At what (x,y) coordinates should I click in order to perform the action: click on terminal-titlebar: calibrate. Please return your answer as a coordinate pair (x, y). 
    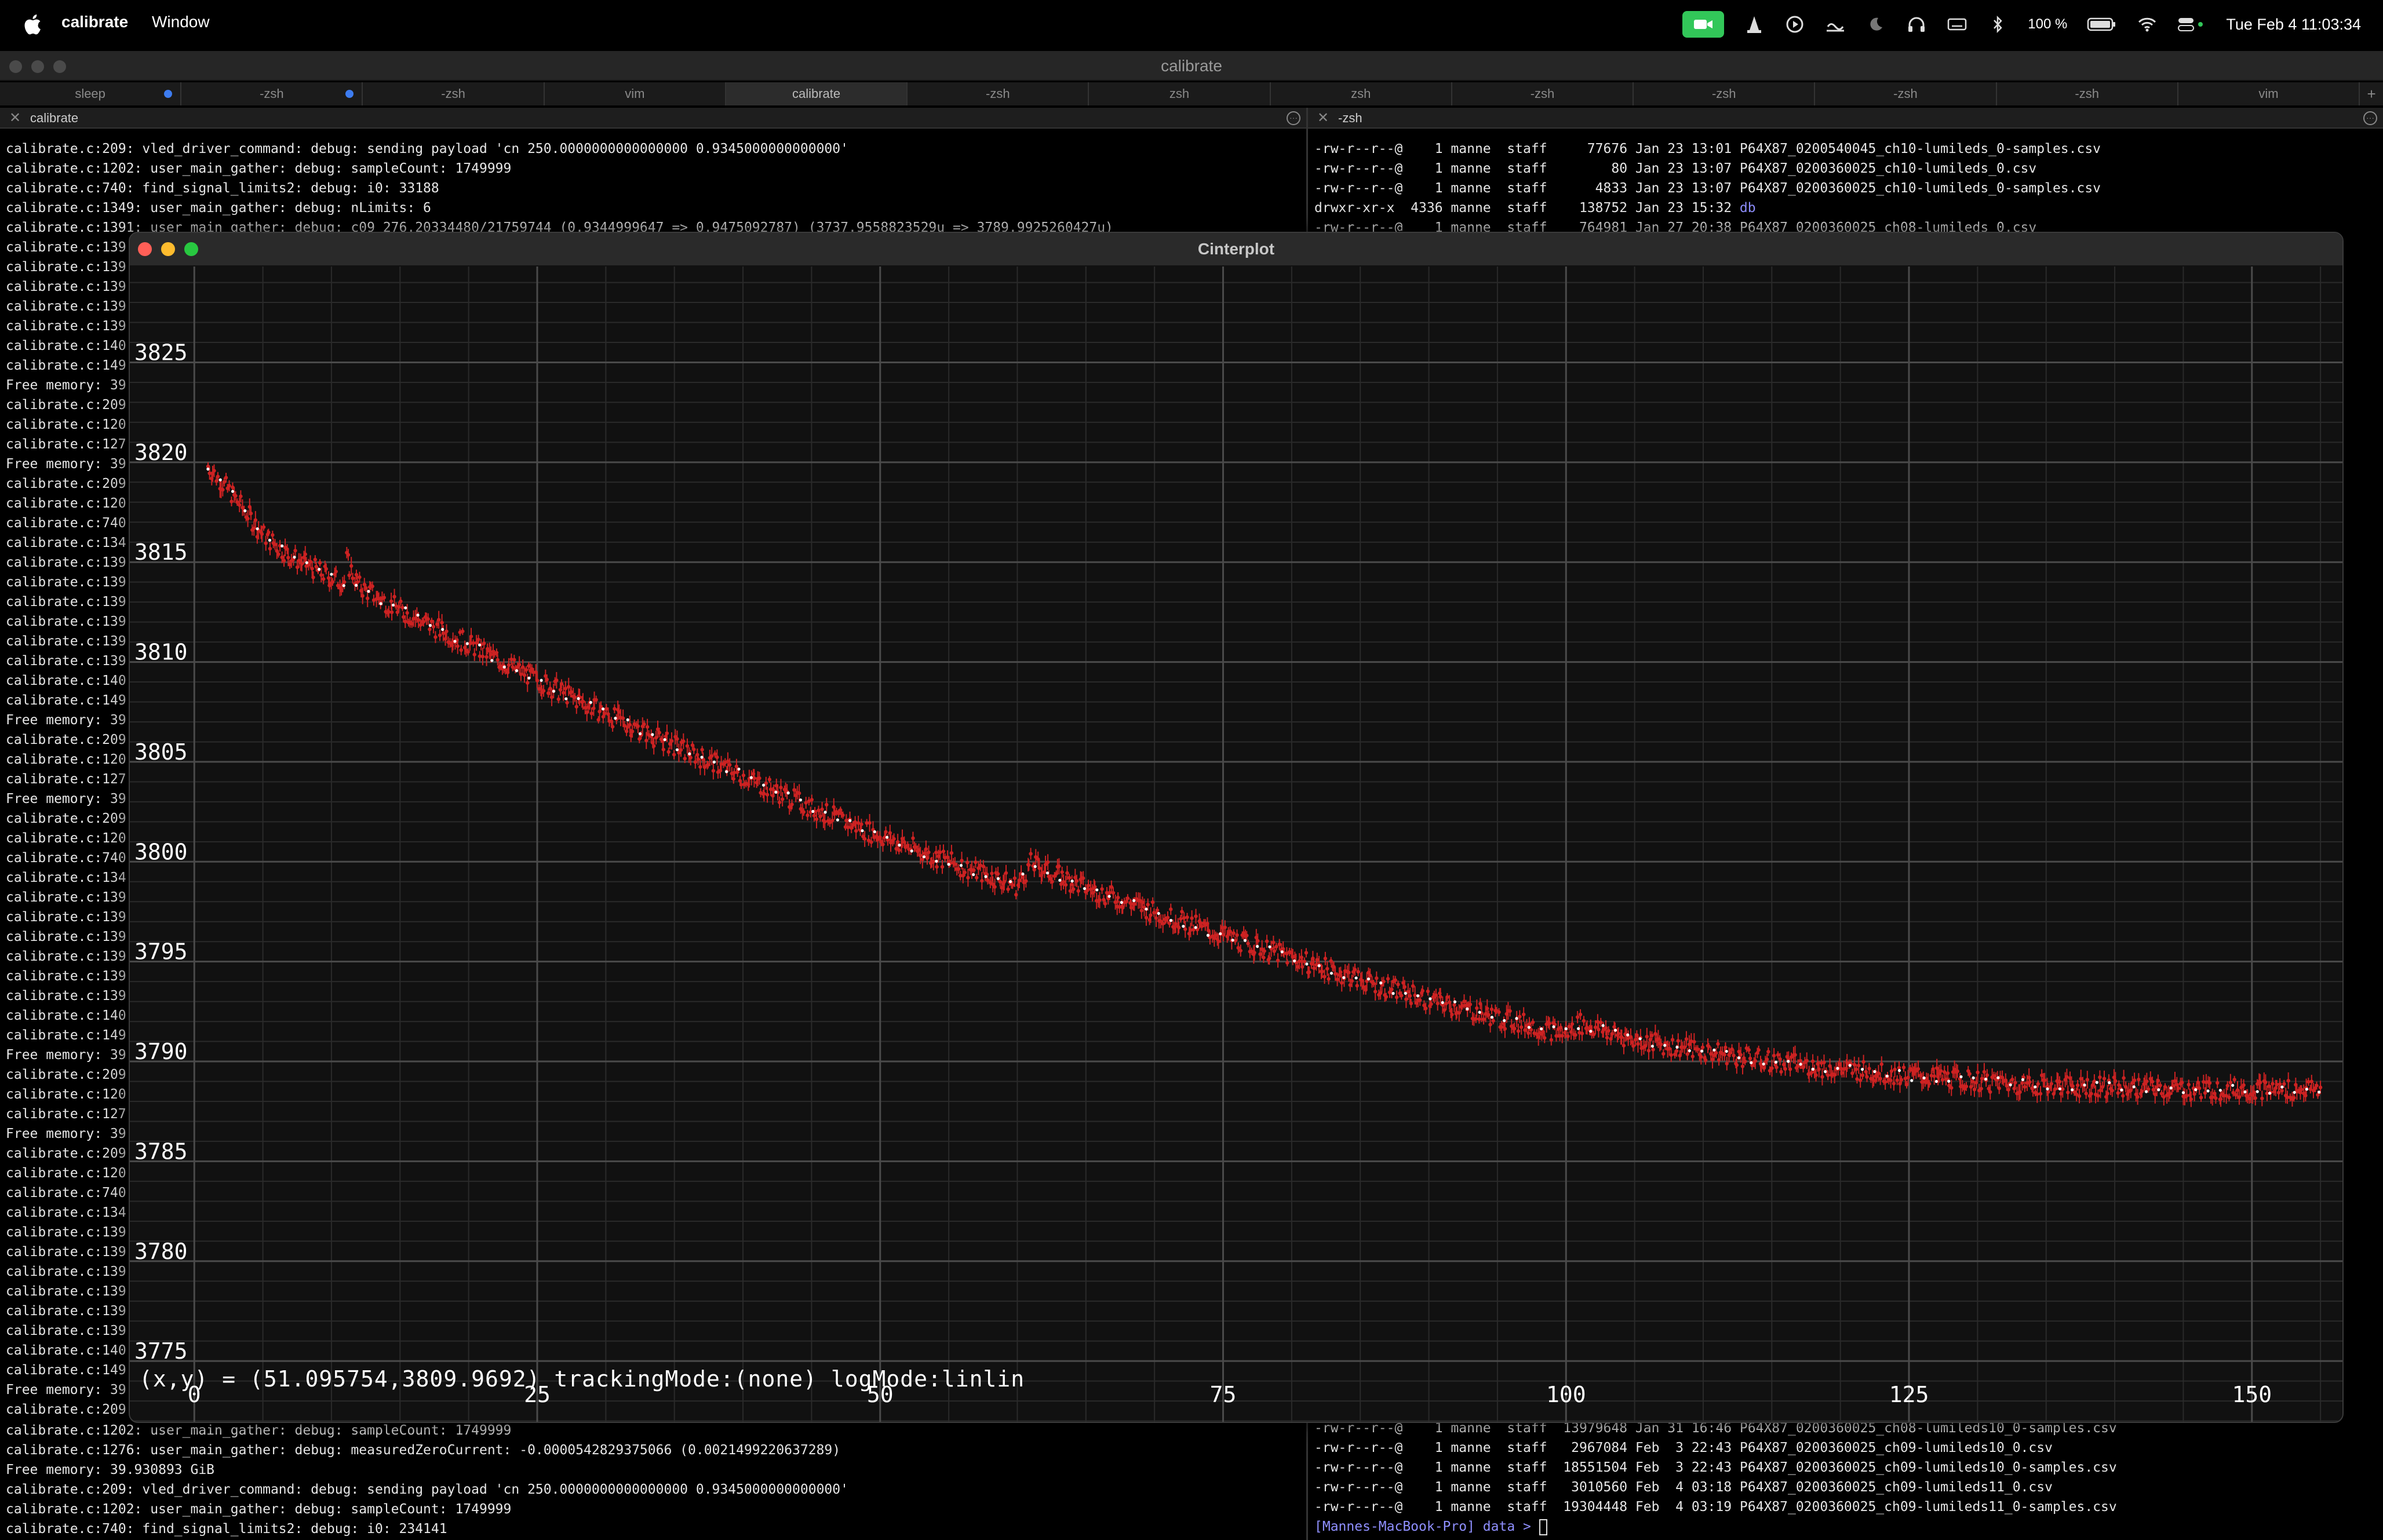
    Looking at the image, I should click on (1191, 66).